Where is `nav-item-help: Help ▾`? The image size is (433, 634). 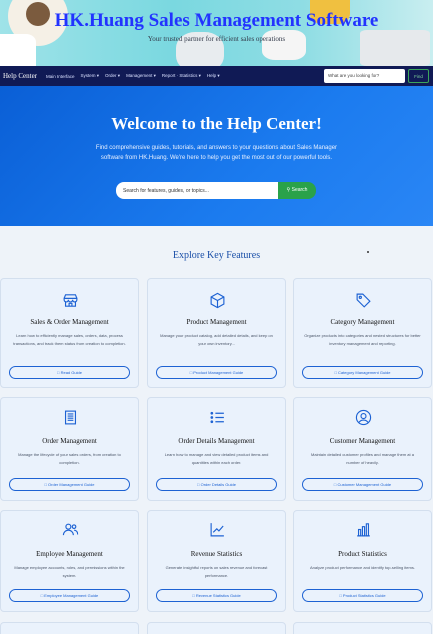 nav-item-help: Help ▾ is located at coordinates (213, 76).